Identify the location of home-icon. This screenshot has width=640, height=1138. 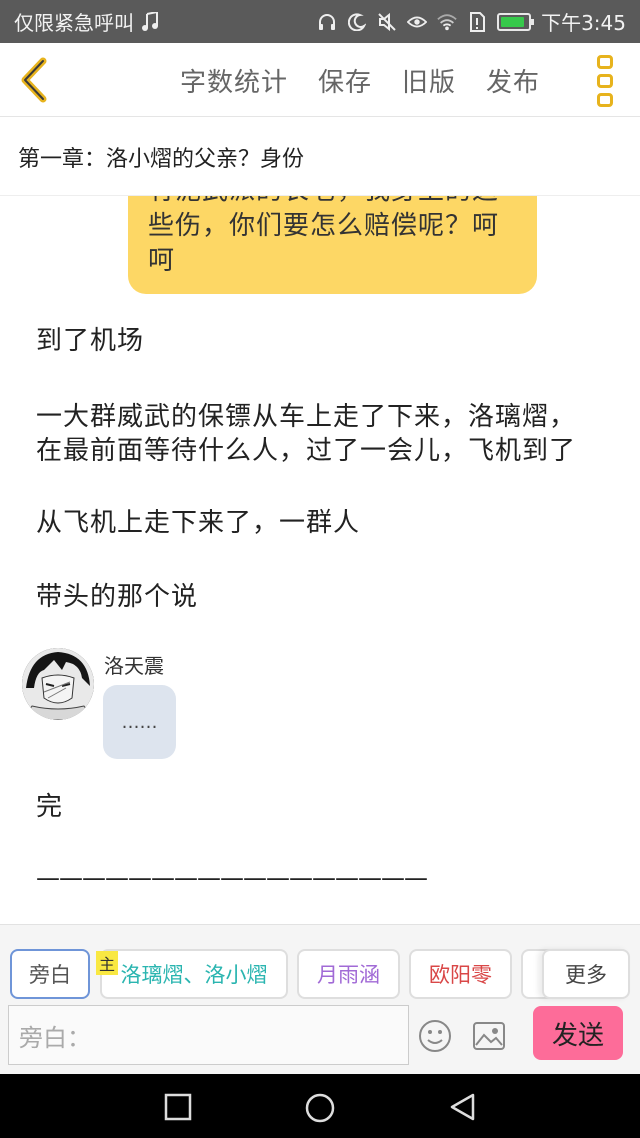
(319, 1107).